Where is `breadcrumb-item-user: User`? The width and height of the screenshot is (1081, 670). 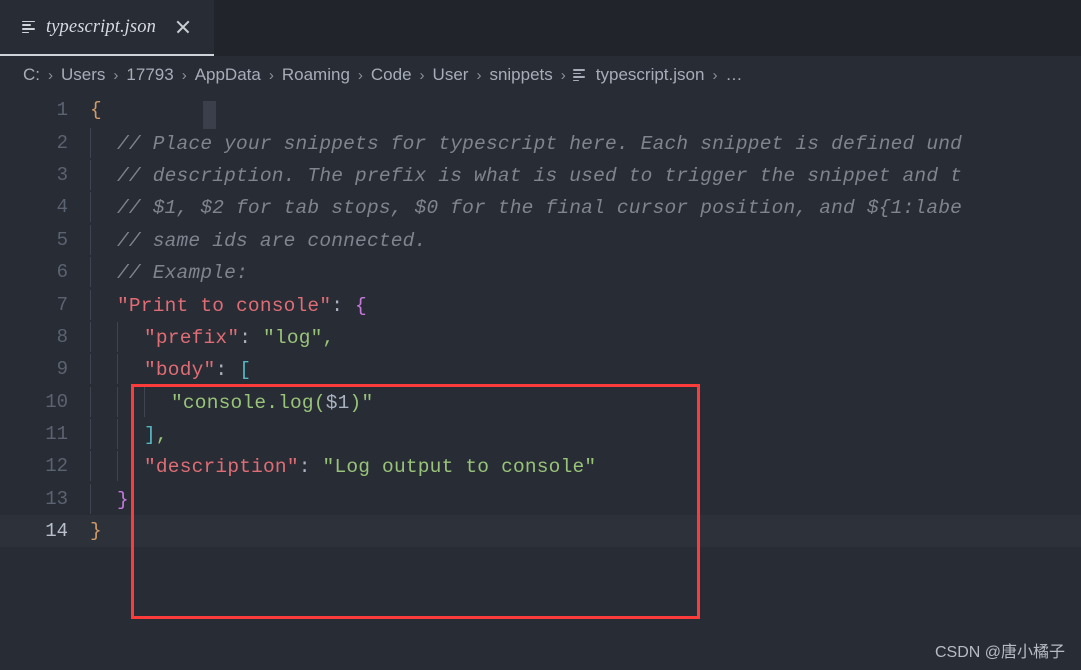
breadcrumb-item-user: User is located at coordinates (451, 75).